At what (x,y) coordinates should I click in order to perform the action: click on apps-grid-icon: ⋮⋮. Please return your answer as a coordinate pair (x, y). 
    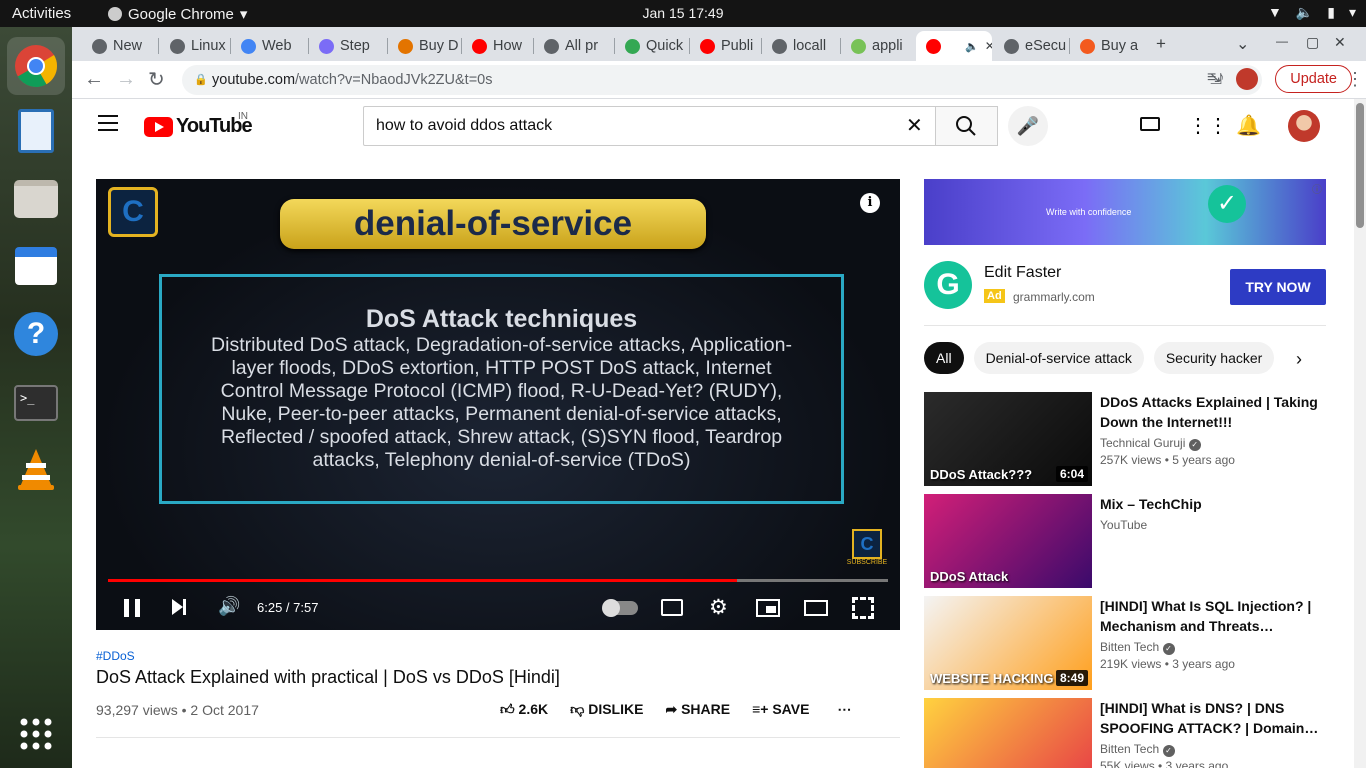
    Looking at the image, I should click on (1208, 125).